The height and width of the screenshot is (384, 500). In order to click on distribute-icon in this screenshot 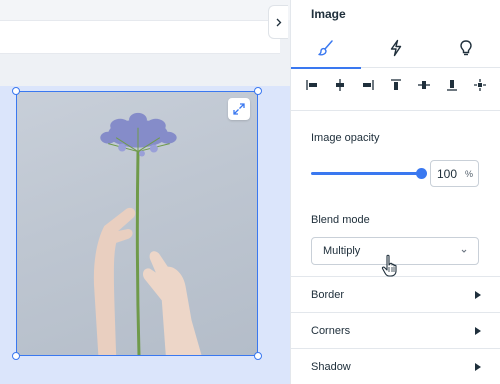, I will do `click(480, 85)`.